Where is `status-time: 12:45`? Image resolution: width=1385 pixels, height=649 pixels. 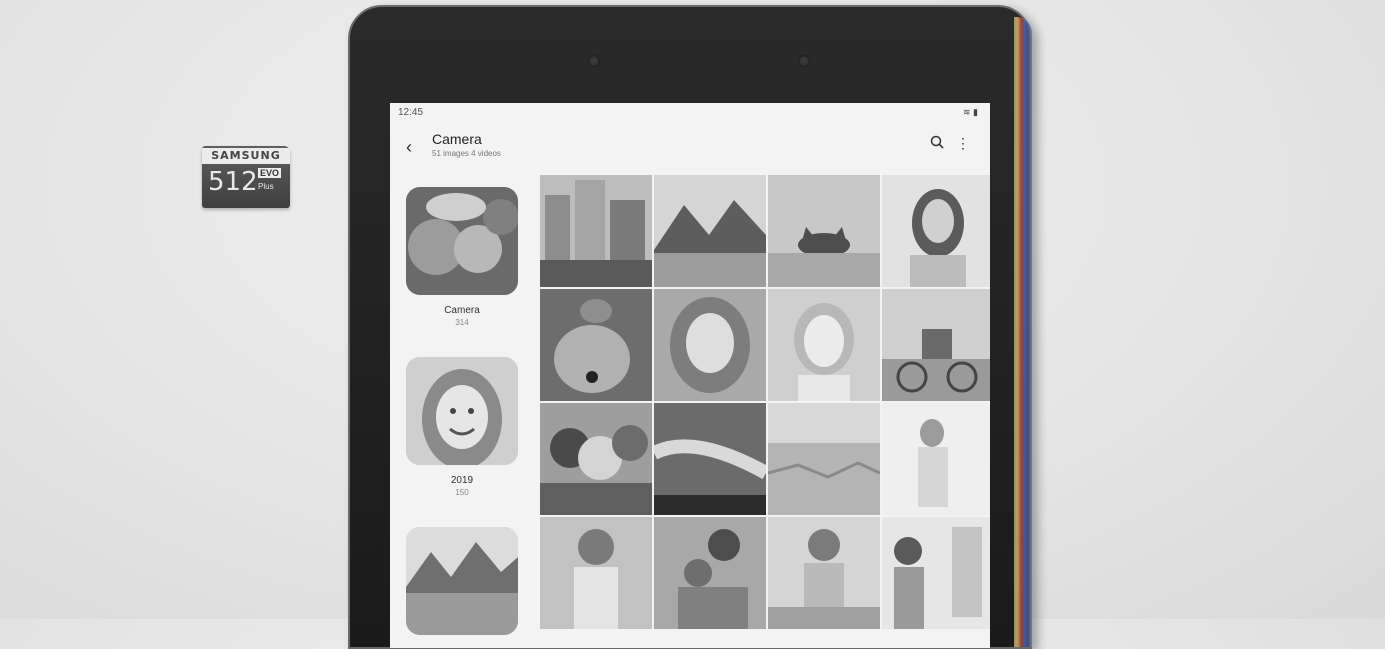 status-time: 12:45 is located at coordinates (411, 112).